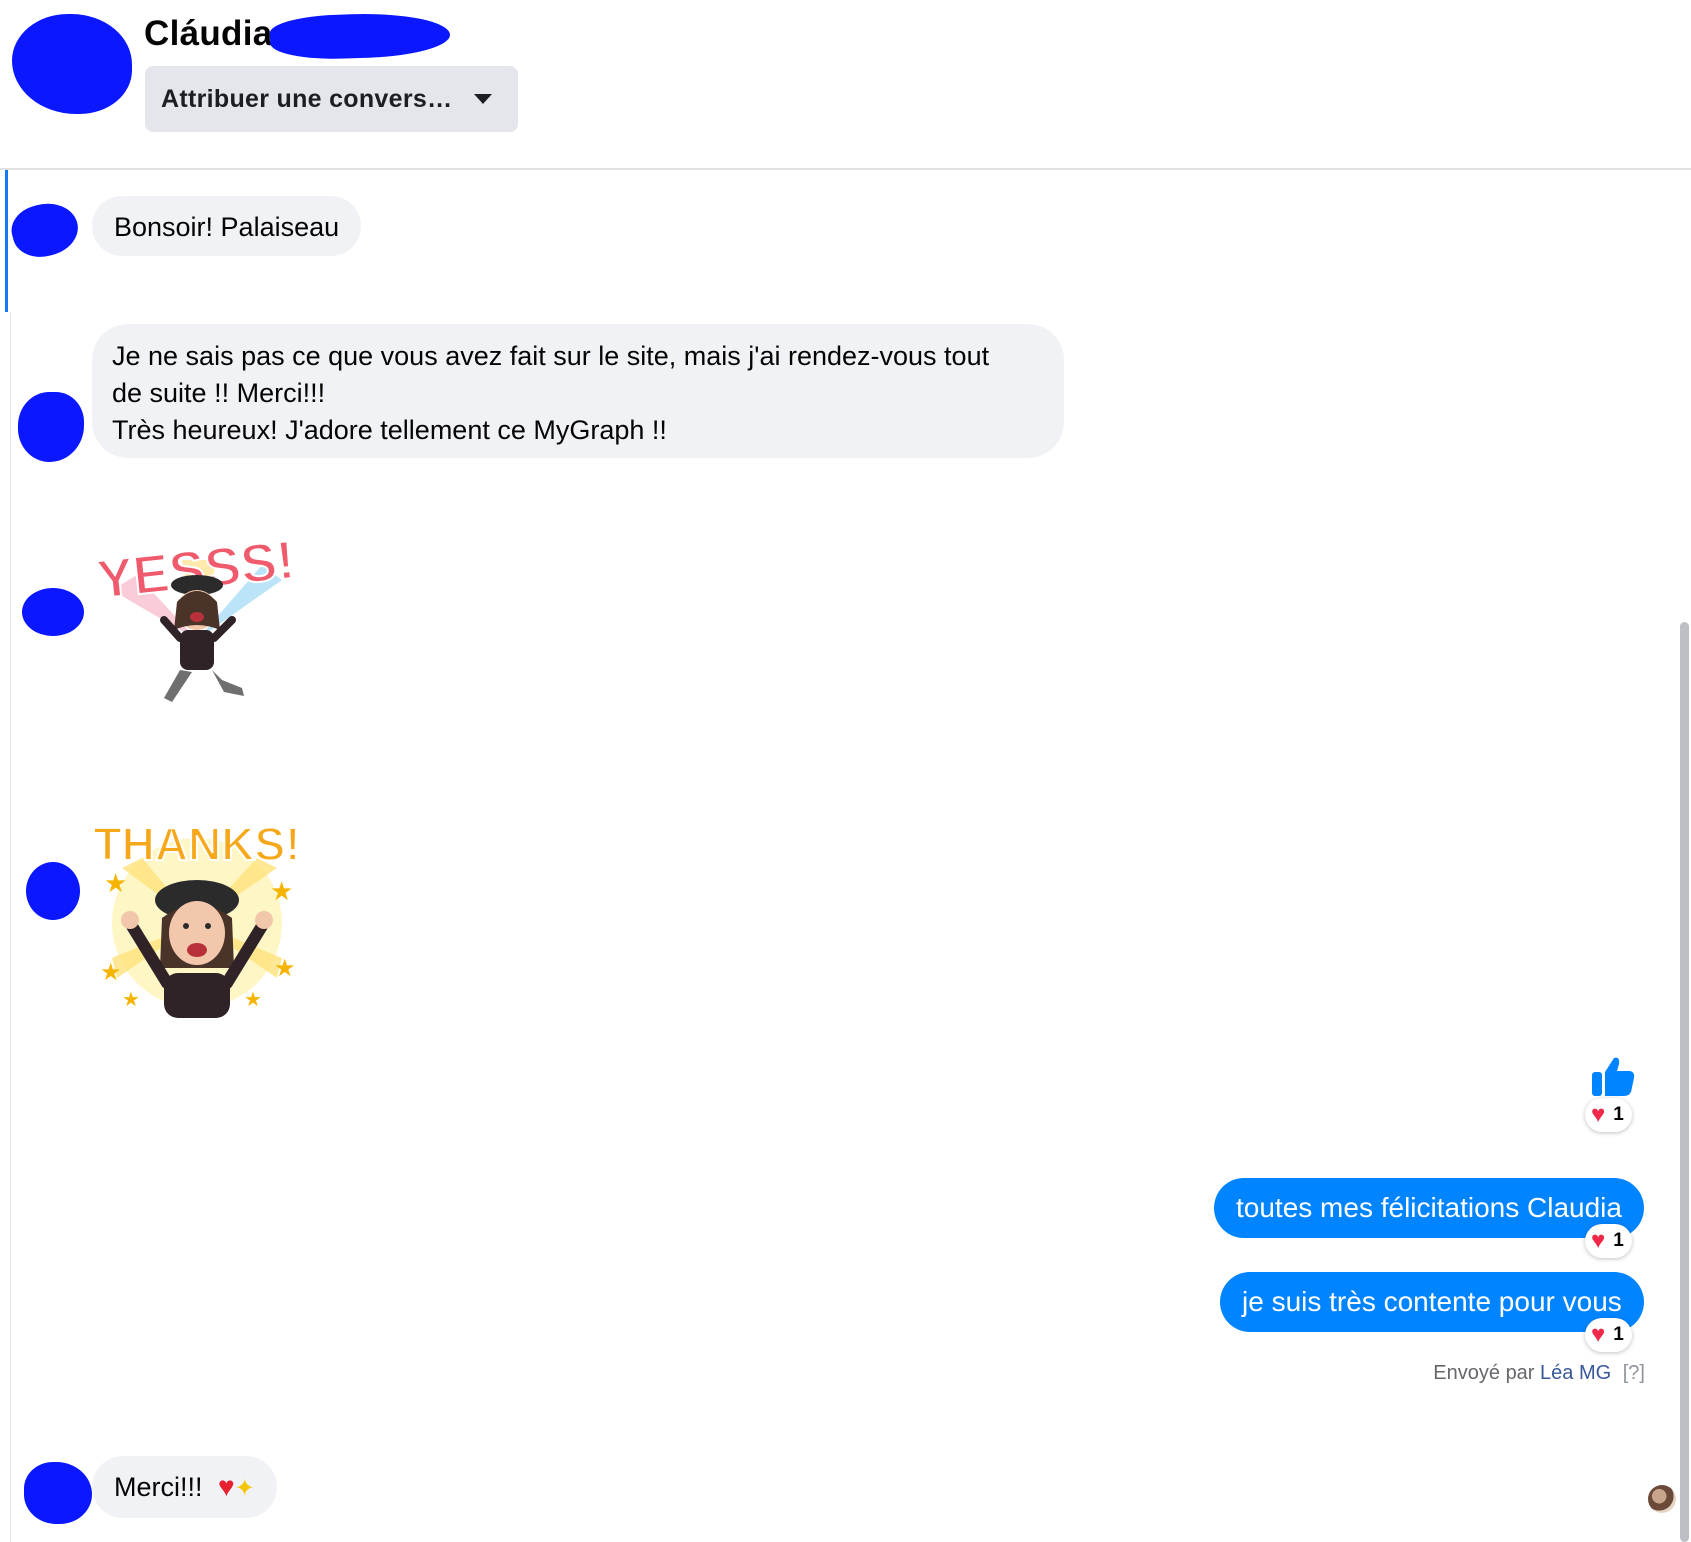 The width and height of the screenshot is (1691, 1542). I want to click on unread-indicator, so click(6, 241).